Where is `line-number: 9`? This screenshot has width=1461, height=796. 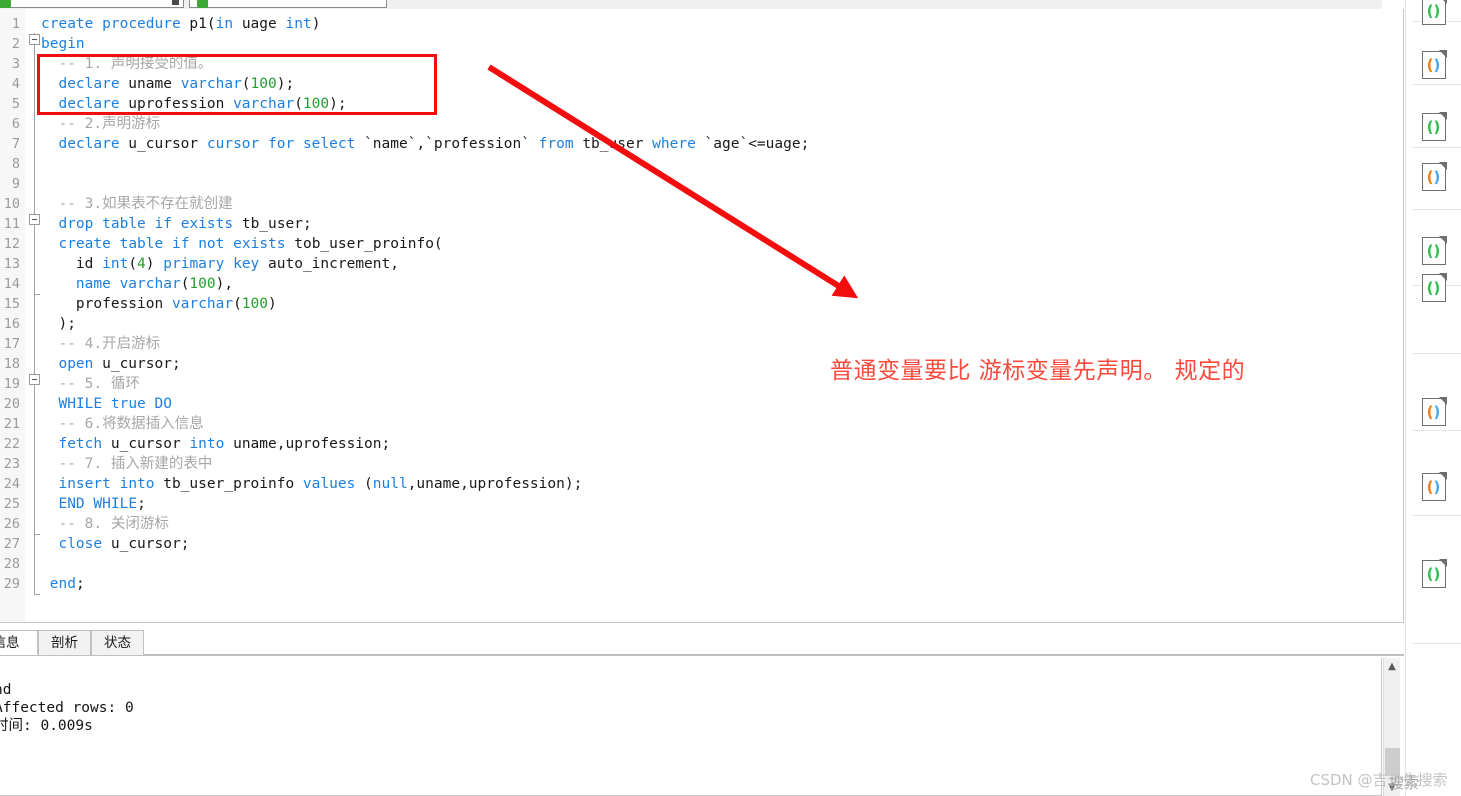 line-number: 9 is located at coordinates (15, 184).